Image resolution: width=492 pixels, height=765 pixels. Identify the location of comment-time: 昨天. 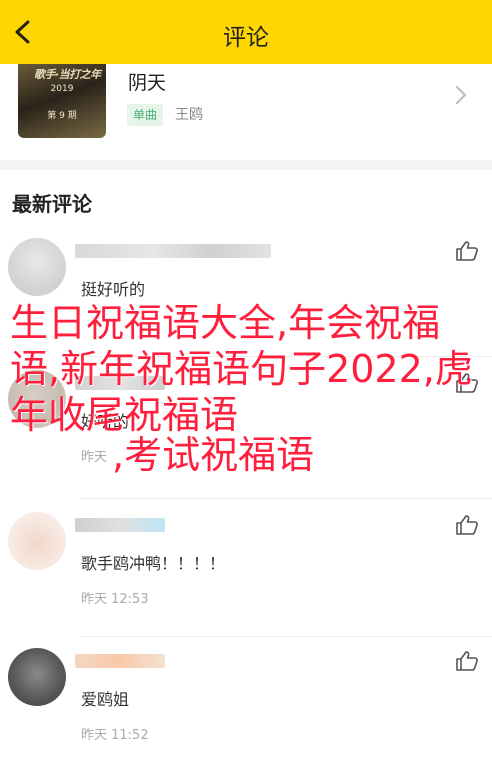
(94, 457).